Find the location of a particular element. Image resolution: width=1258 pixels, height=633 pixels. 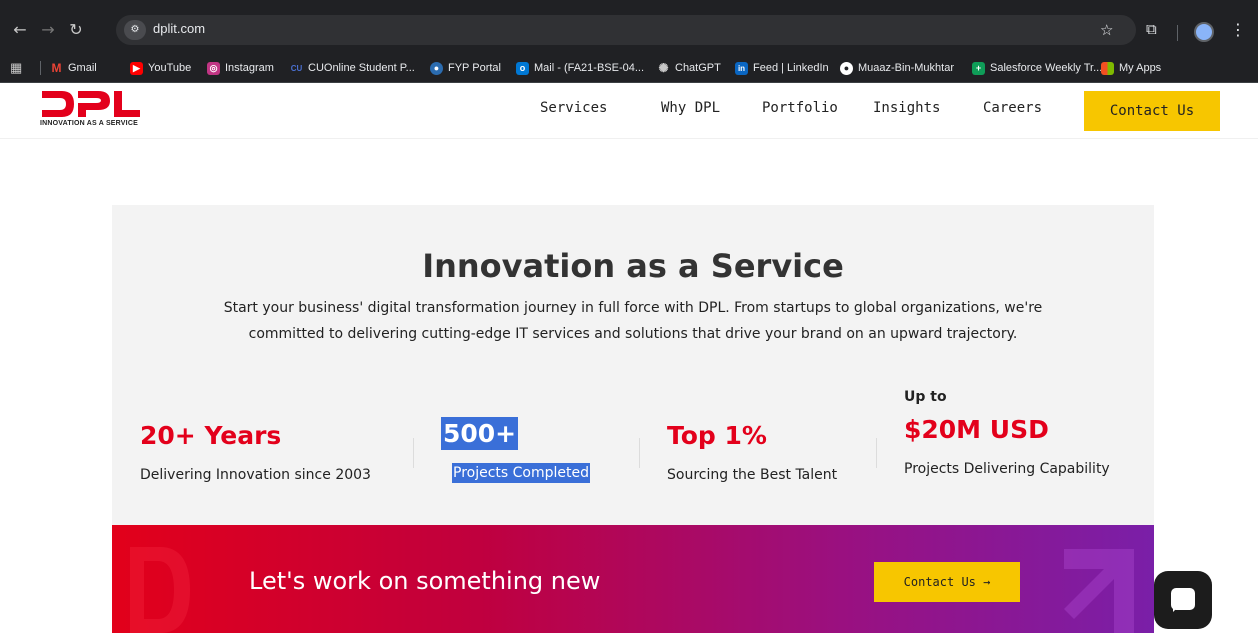

stat-capability-value: $20M USD is located at coordinates (976, 429).